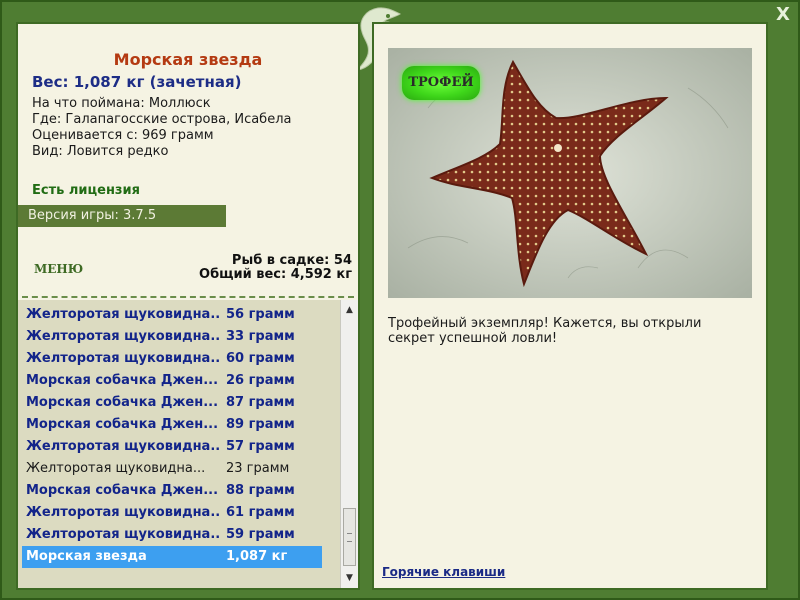  I want to click on fish-title: Морская звезда, so click(188, 59).